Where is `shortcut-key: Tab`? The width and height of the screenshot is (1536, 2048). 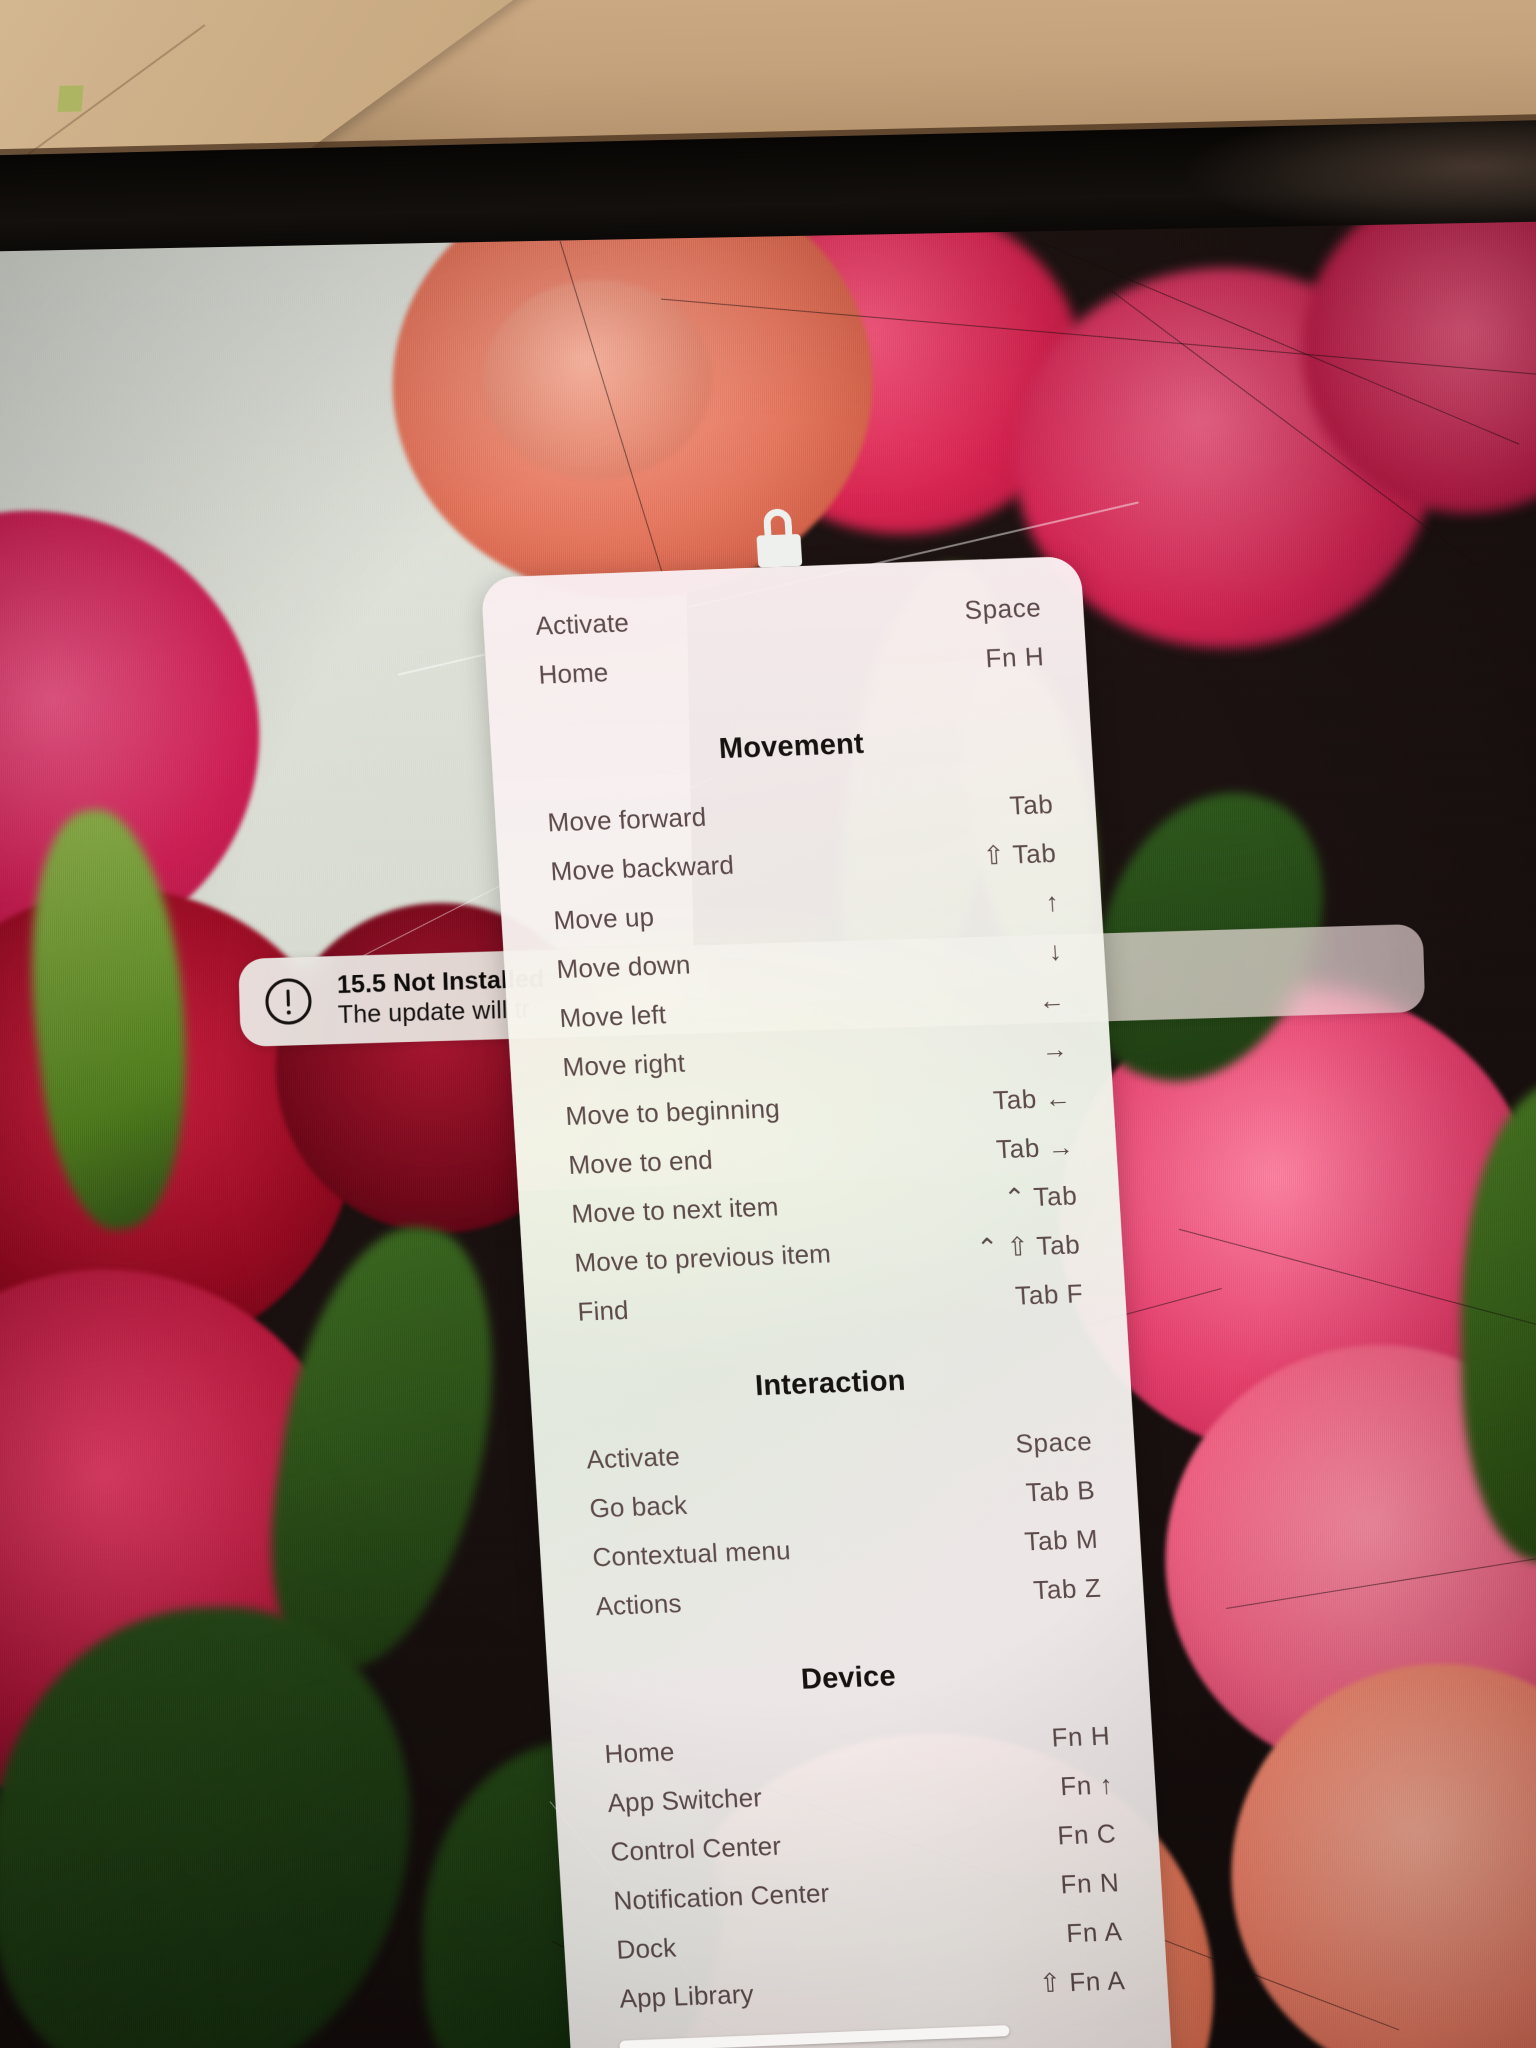
shortcut-key: Tab is located at coordinates (1031, 804).